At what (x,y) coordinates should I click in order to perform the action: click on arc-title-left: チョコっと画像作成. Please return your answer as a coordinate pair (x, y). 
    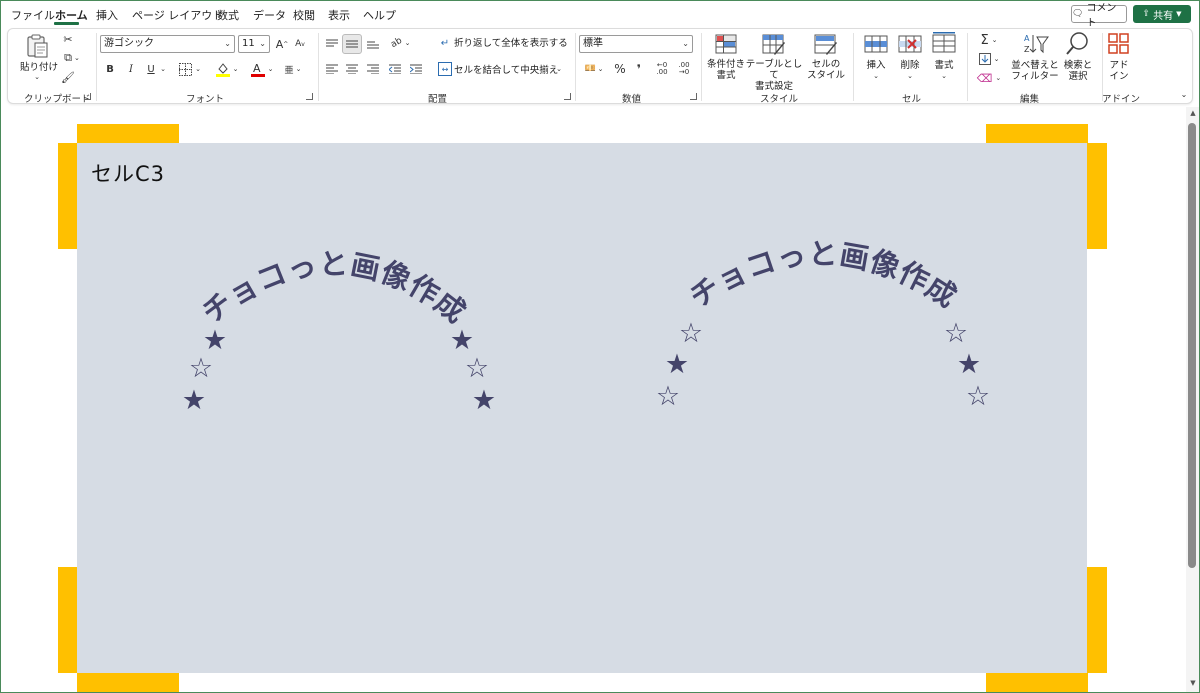
    Looking at the image, I should click on (334, 288).